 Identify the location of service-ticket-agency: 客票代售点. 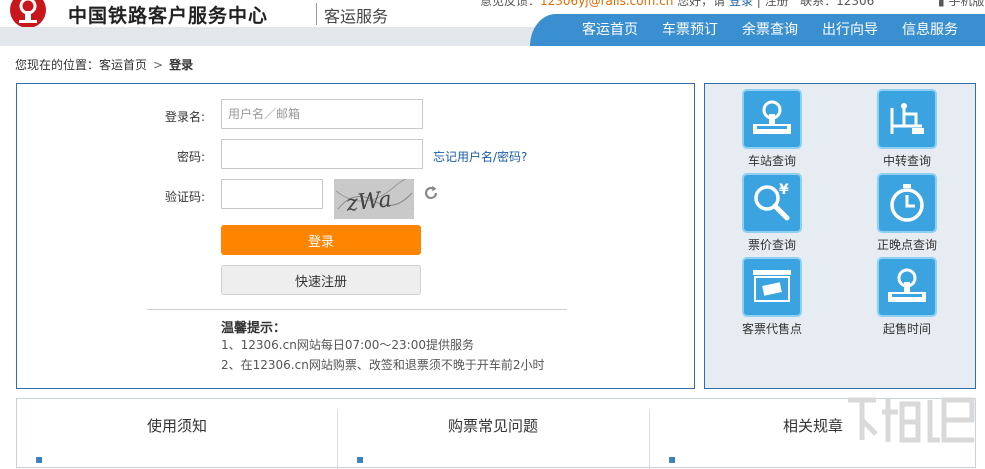
(772, 297).